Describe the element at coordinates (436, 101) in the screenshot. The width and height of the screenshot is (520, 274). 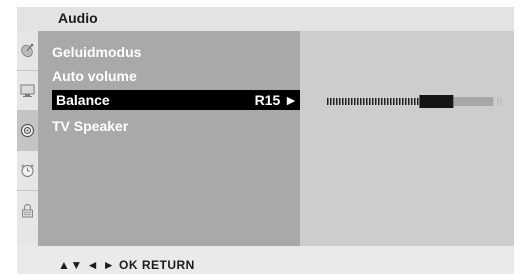
I see `balance-knob` at that location.